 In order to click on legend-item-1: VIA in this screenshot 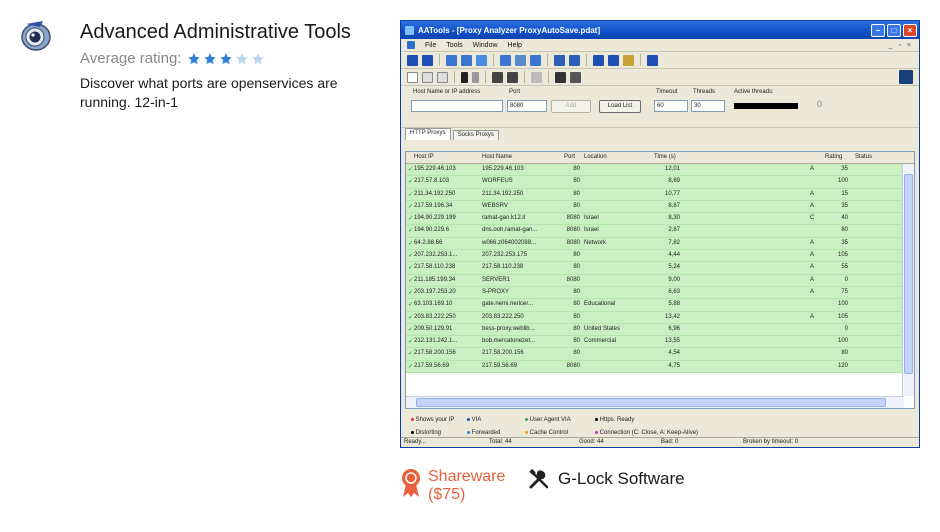, I will do `click(474, 420)`.